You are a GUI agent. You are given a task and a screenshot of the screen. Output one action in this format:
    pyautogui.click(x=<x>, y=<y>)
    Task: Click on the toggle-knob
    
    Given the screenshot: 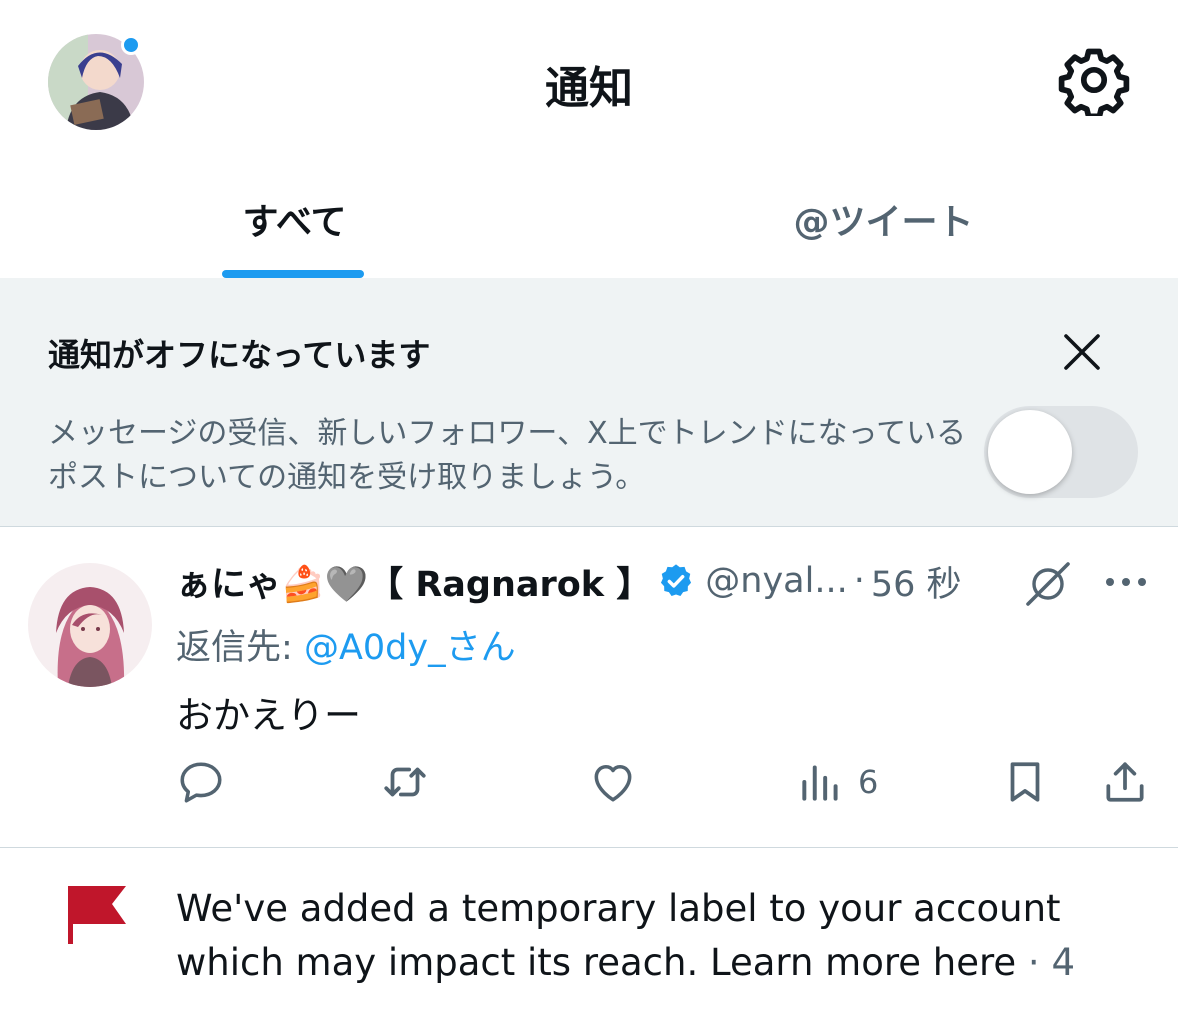 What is the action you would take?
    pyautogui.click(x=1030, y=452)
    